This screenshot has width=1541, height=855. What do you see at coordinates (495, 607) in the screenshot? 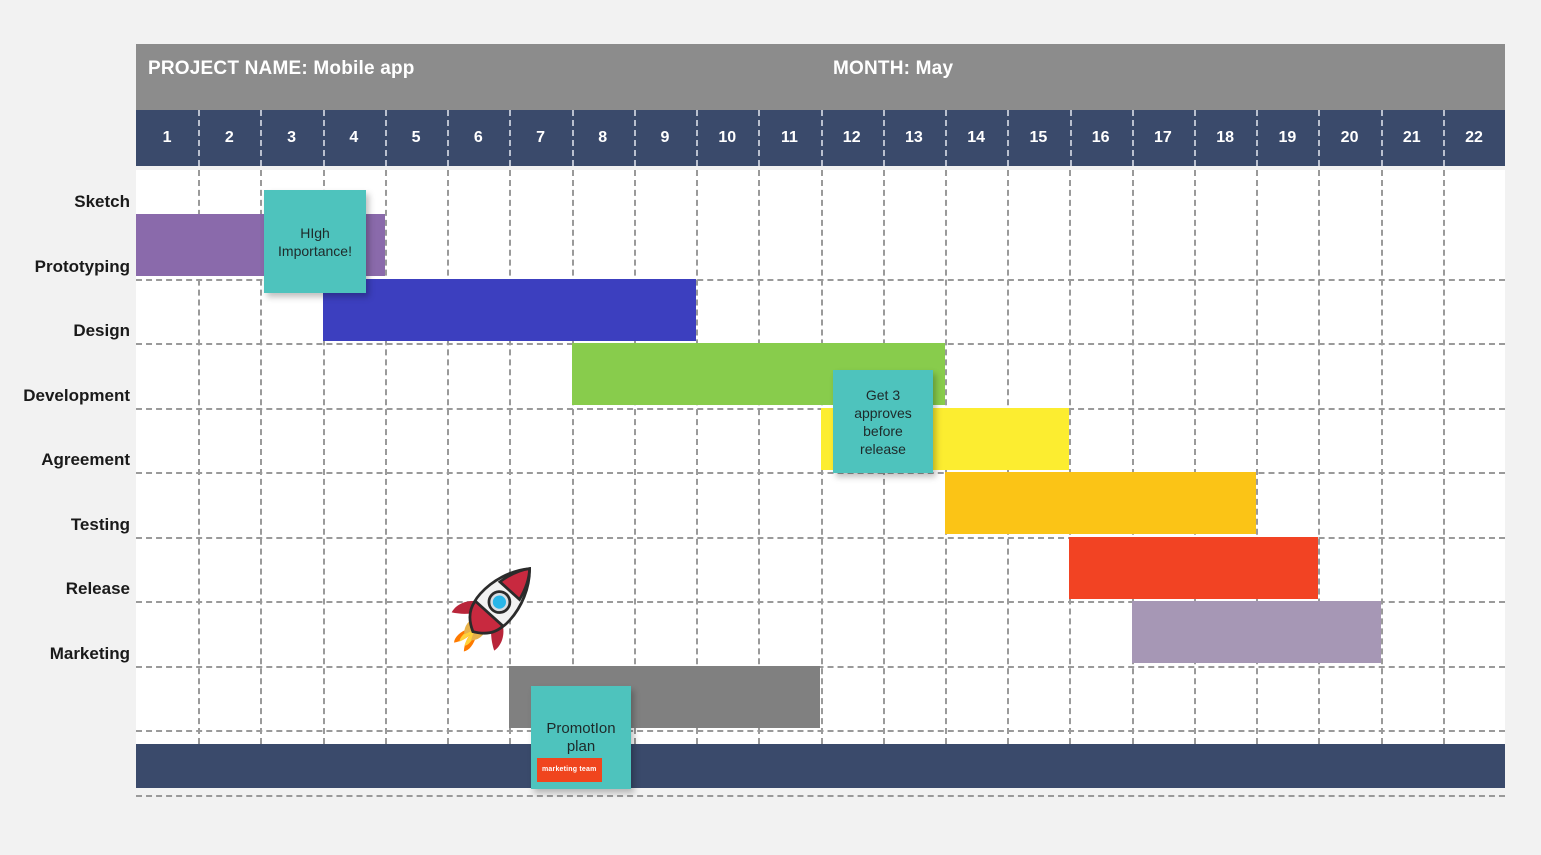
I see `rocket-icon` at bounding box center [495, 607].